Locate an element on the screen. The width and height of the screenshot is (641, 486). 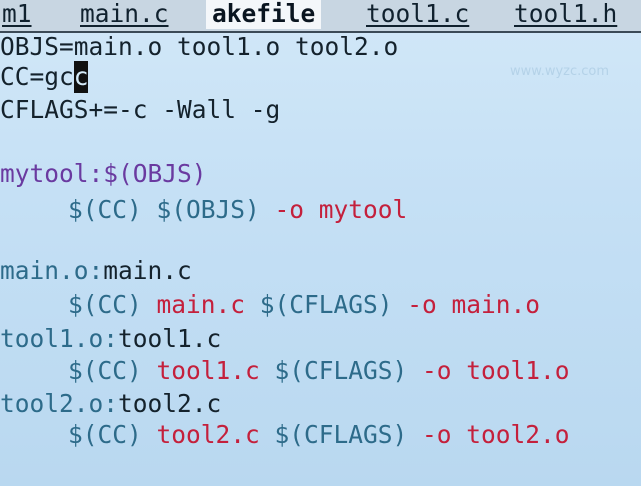
tool1-source: tool1.c is located at coordinates (215, 370).